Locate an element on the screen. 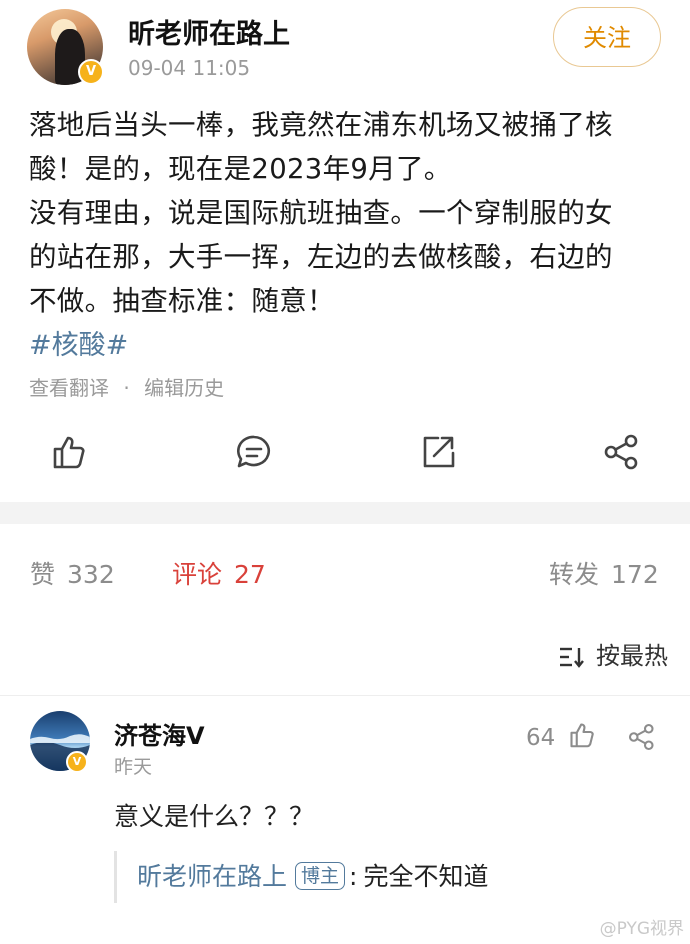 The width and height of the screenshot is (690, 944). post-text-line: 酸！是的，现在是2023年9月了。 is located at coordinates (240, 169).